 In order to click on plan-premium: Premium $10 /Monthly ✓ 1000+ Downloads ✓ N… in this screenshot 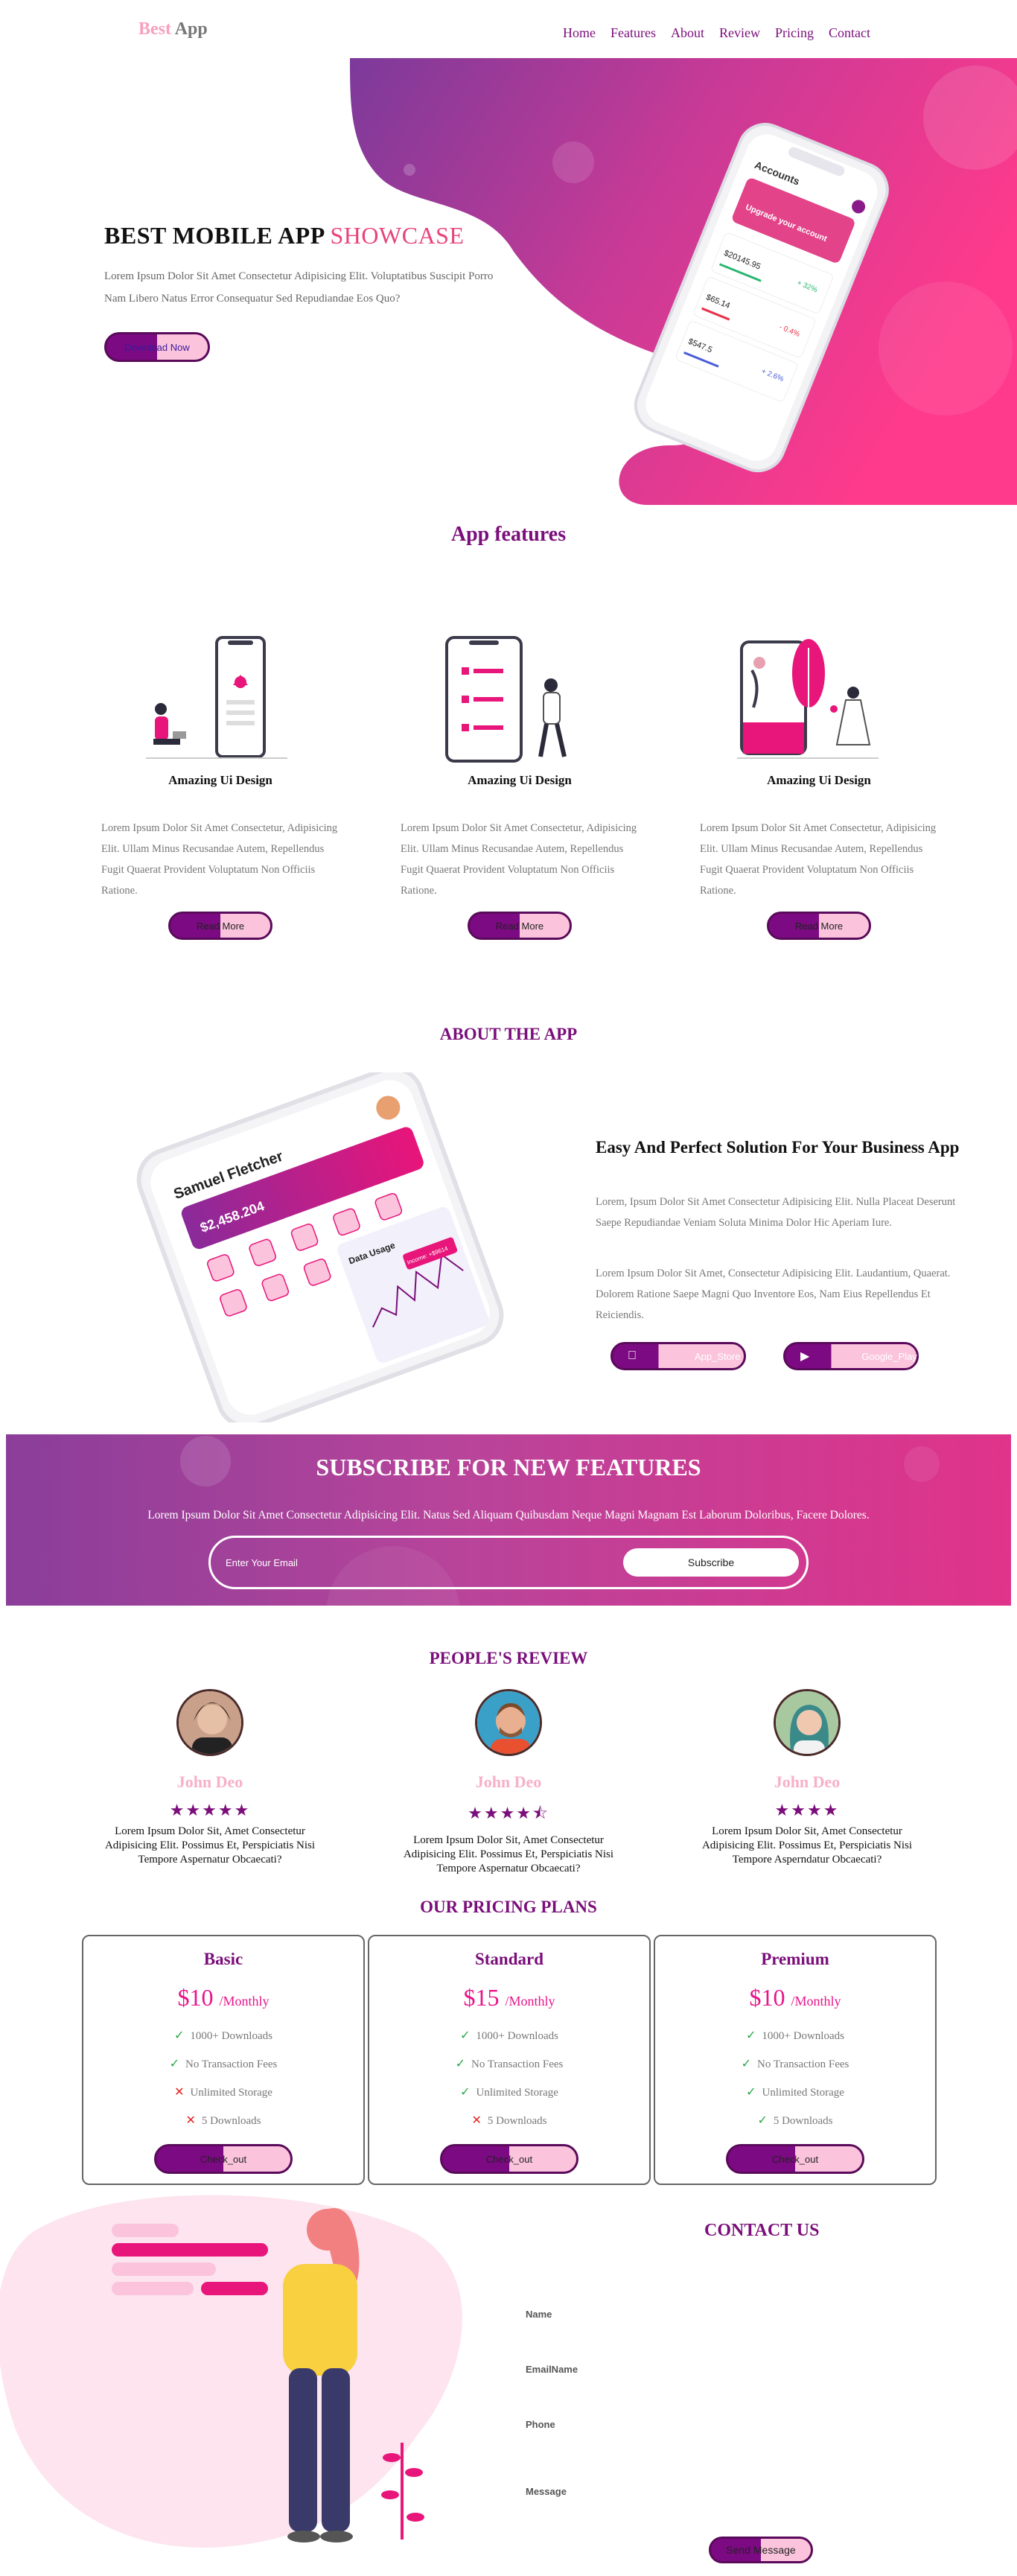, I will do `click(795, 2060)`.